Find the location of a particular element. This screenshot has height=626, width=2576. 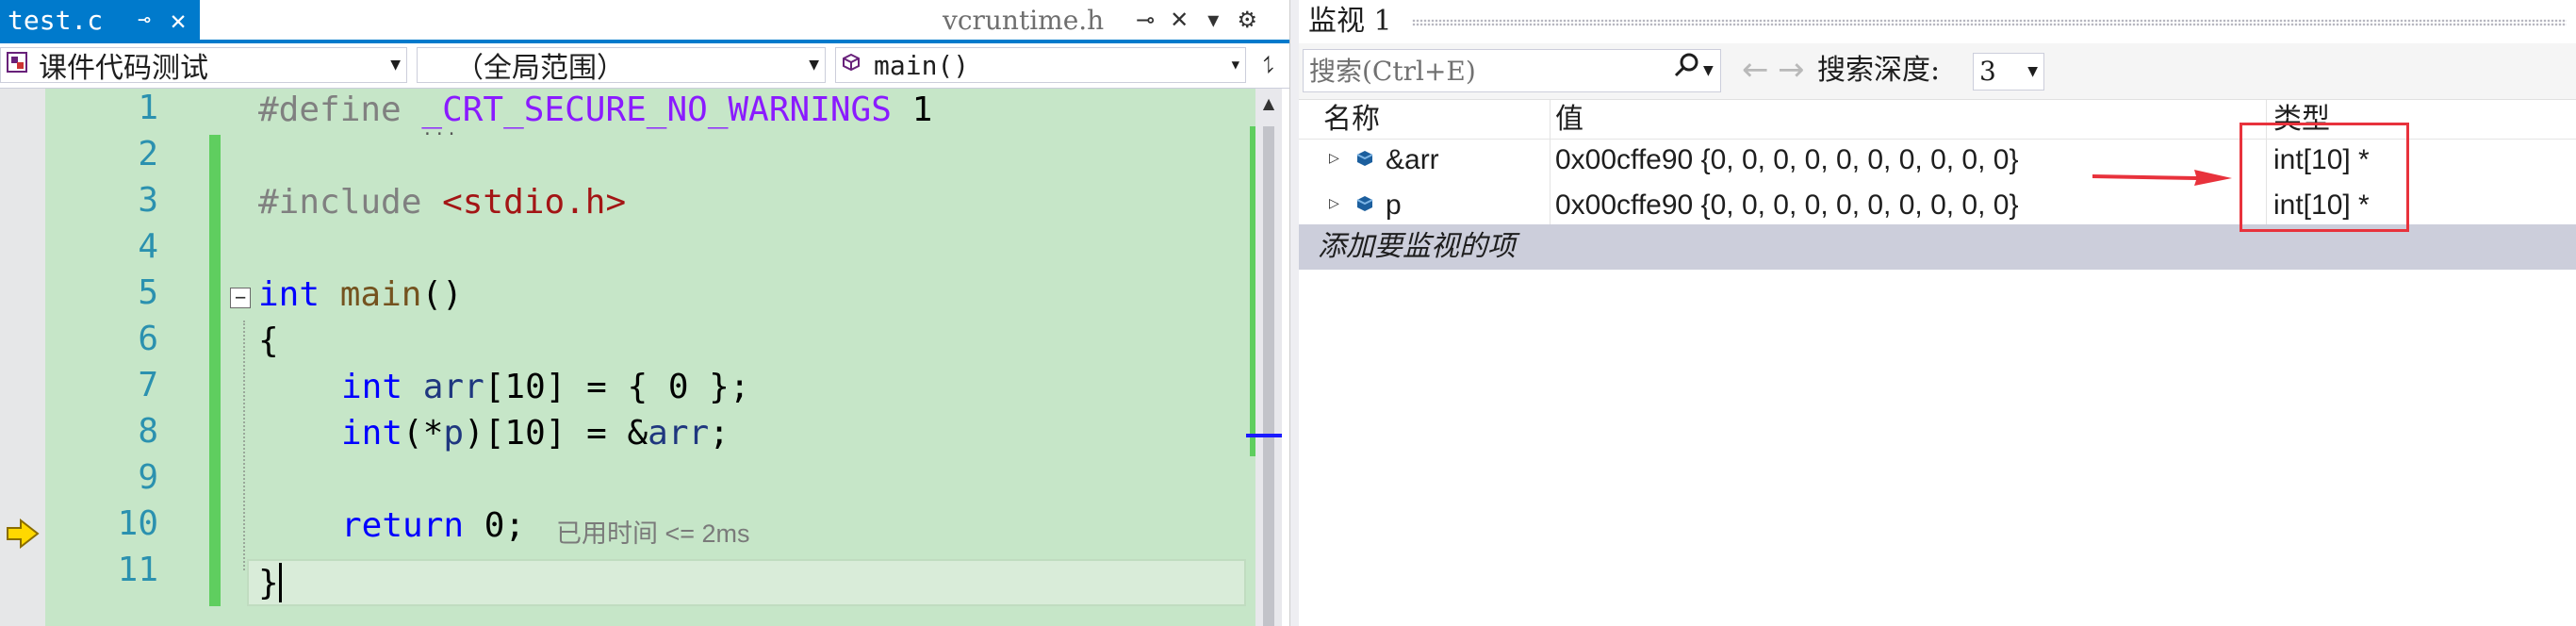

watch-search-box: ▼ is located at coordinates (1512, 70).